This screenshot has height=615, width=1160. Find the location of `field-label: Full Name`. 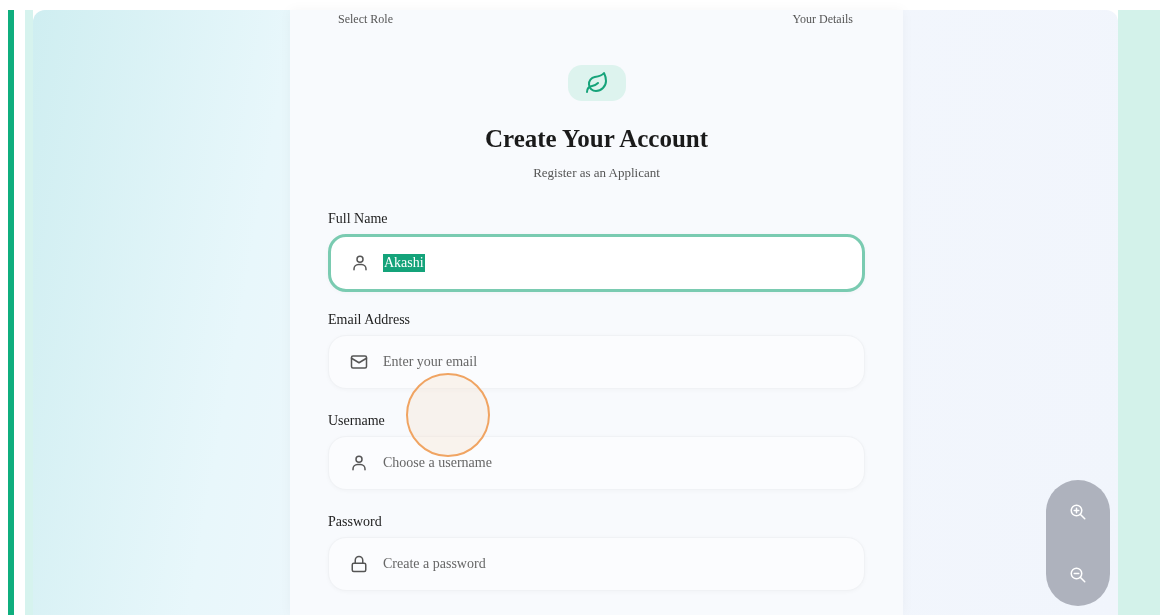

field-label: Full Name is located at coordinates (358, 219).